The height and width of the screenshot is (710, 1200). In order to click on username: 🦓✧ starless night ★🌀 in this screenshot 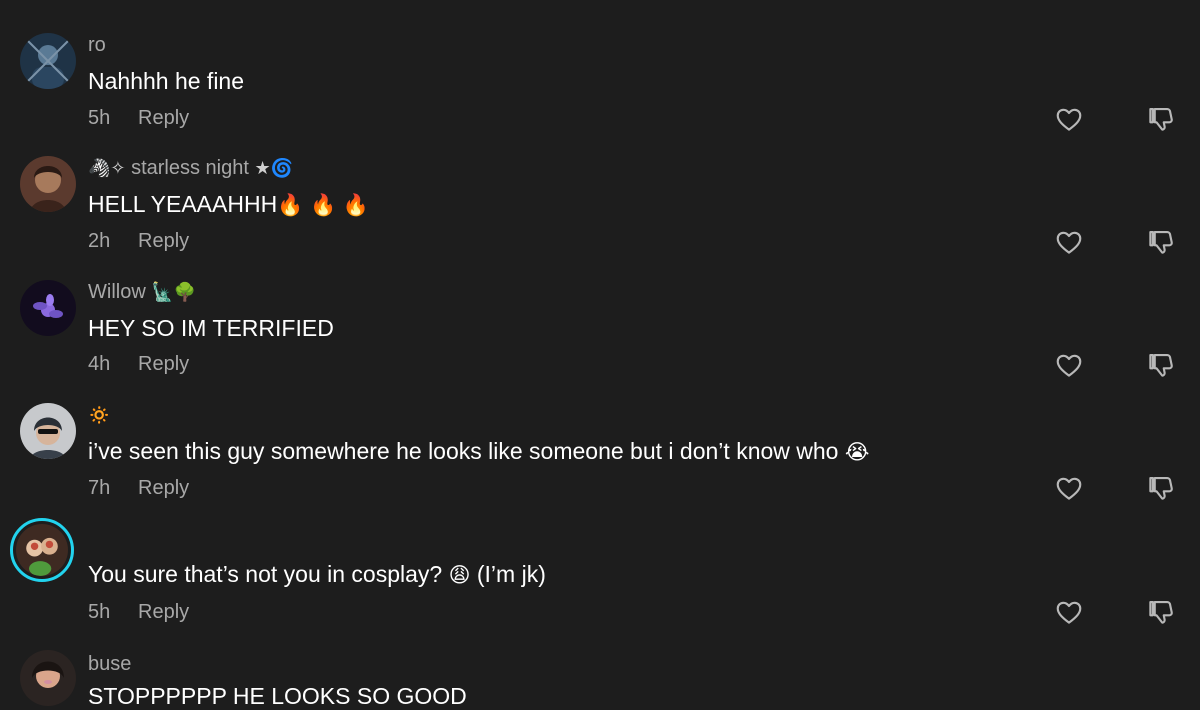, I will do `click(190, 168)`.